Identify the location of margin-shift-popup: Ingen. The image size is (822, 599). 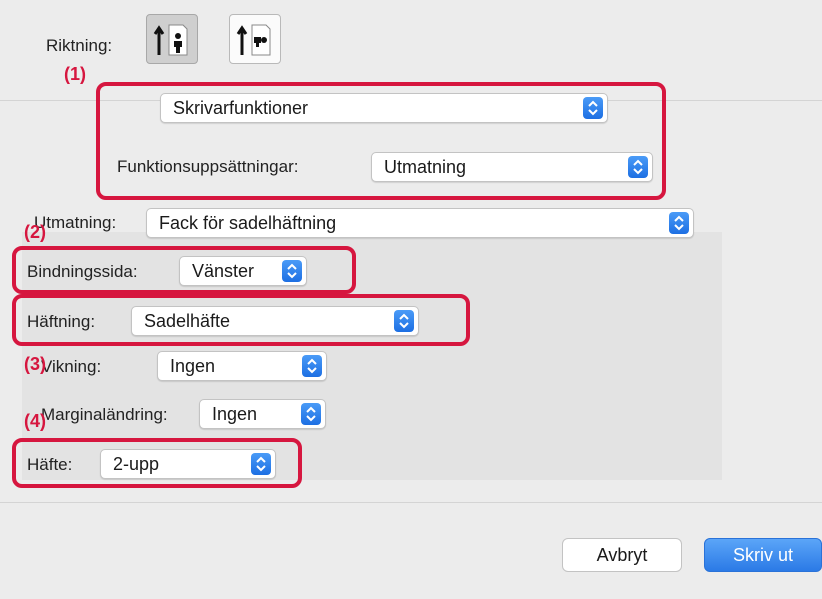
(262, 414).